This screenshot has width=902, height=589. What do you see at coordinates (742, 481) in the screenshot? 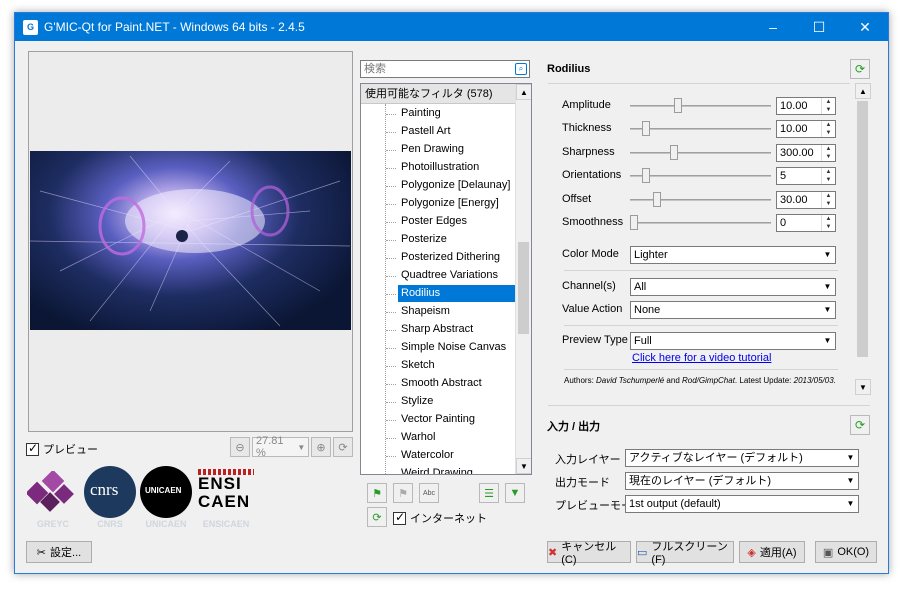
I see `output-mode-select: 現在のレイヤー (デフォルト) ▼` at bounding box center [742, 481].